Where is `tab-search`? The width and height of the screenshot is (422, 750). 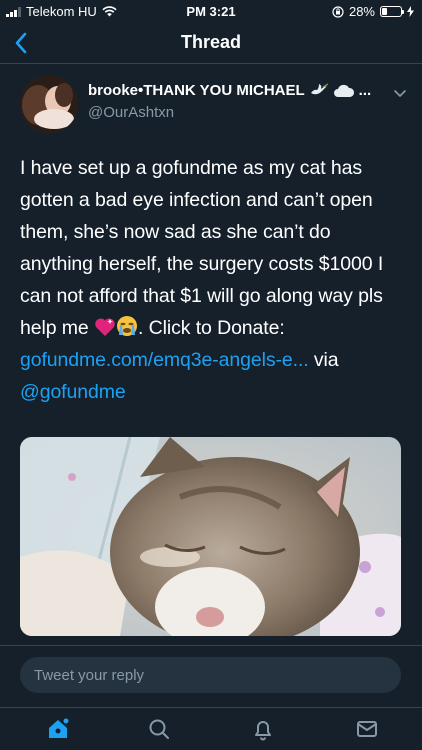
tab-search is located at coordinates (159, 729).